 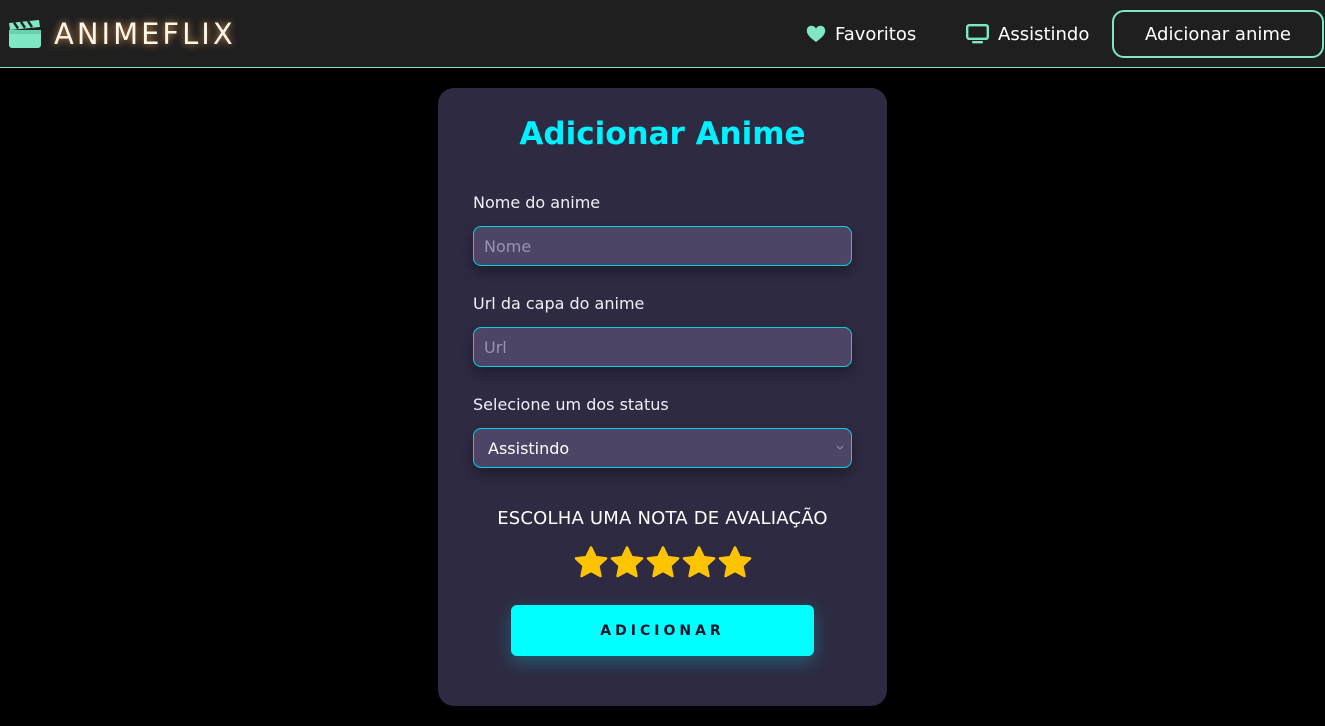 I want to click on status-field-label: Selecione um dos status, so click(x=571, y=404).